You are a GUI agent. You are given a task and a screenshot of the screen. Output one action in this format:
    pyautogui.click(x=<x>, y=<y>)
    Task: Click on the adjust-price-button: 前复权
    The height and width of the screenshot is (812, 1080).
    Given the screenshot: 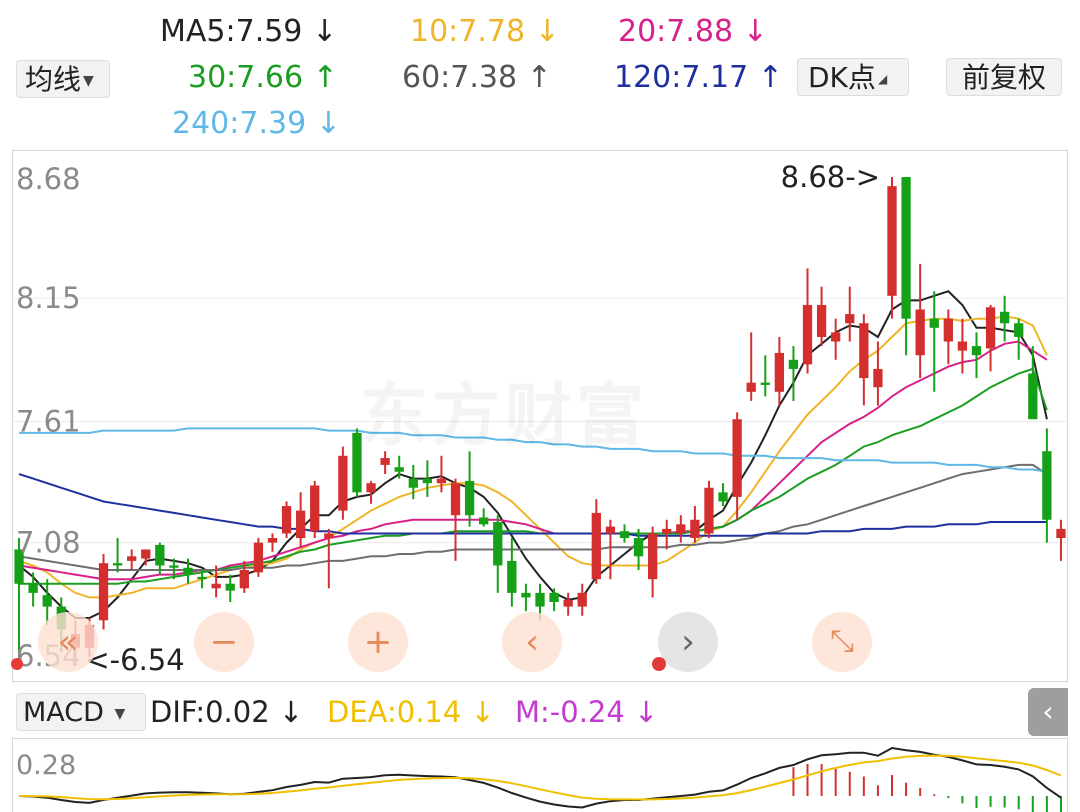 What is the action you would take?
    pyautogui.click(x=1004, y=77)
    